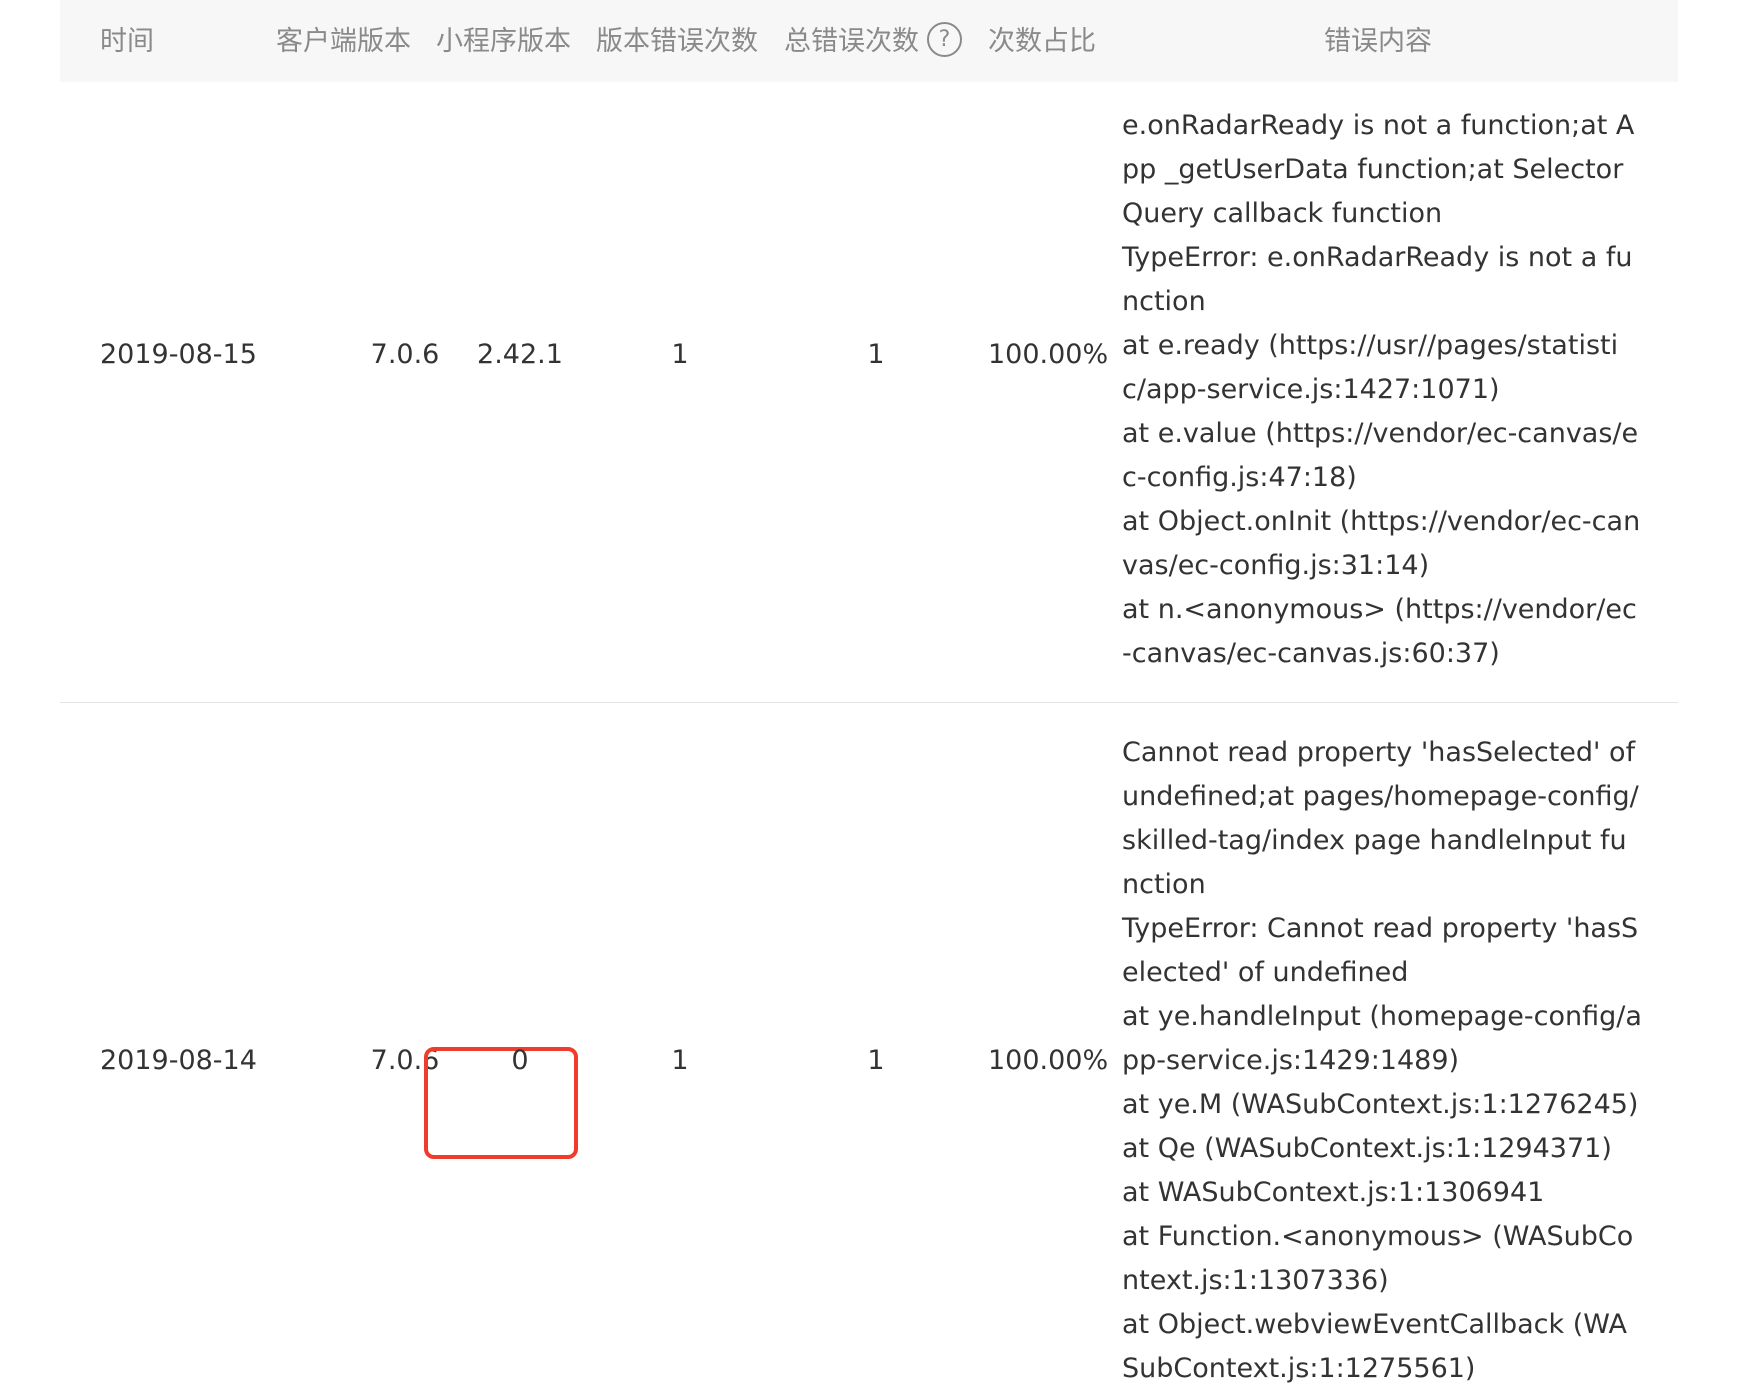  Describe the element at coordinates (1378, 41) in the screenshot. I see `header-error-content: 错误内容` at that location.